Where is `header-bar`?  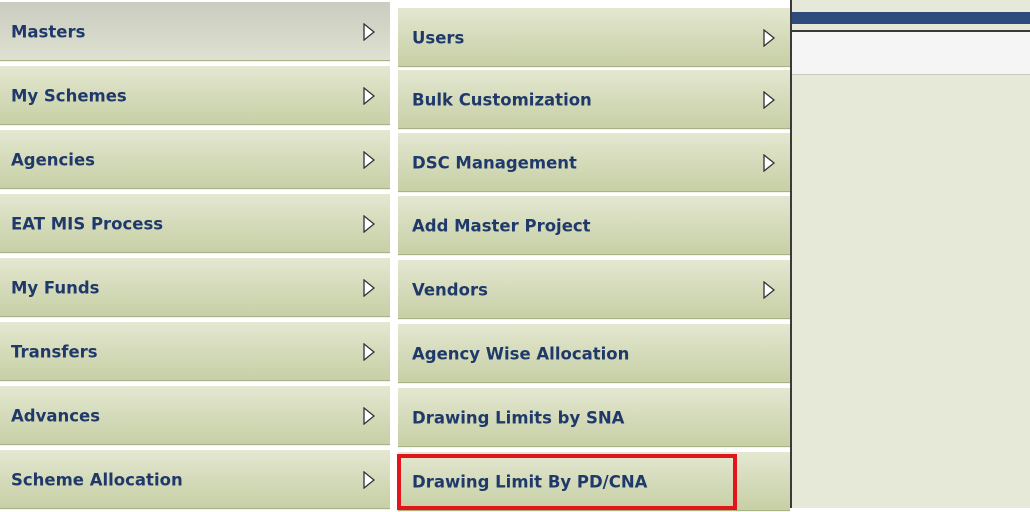
header-bar is located at coordinates (911, 18).